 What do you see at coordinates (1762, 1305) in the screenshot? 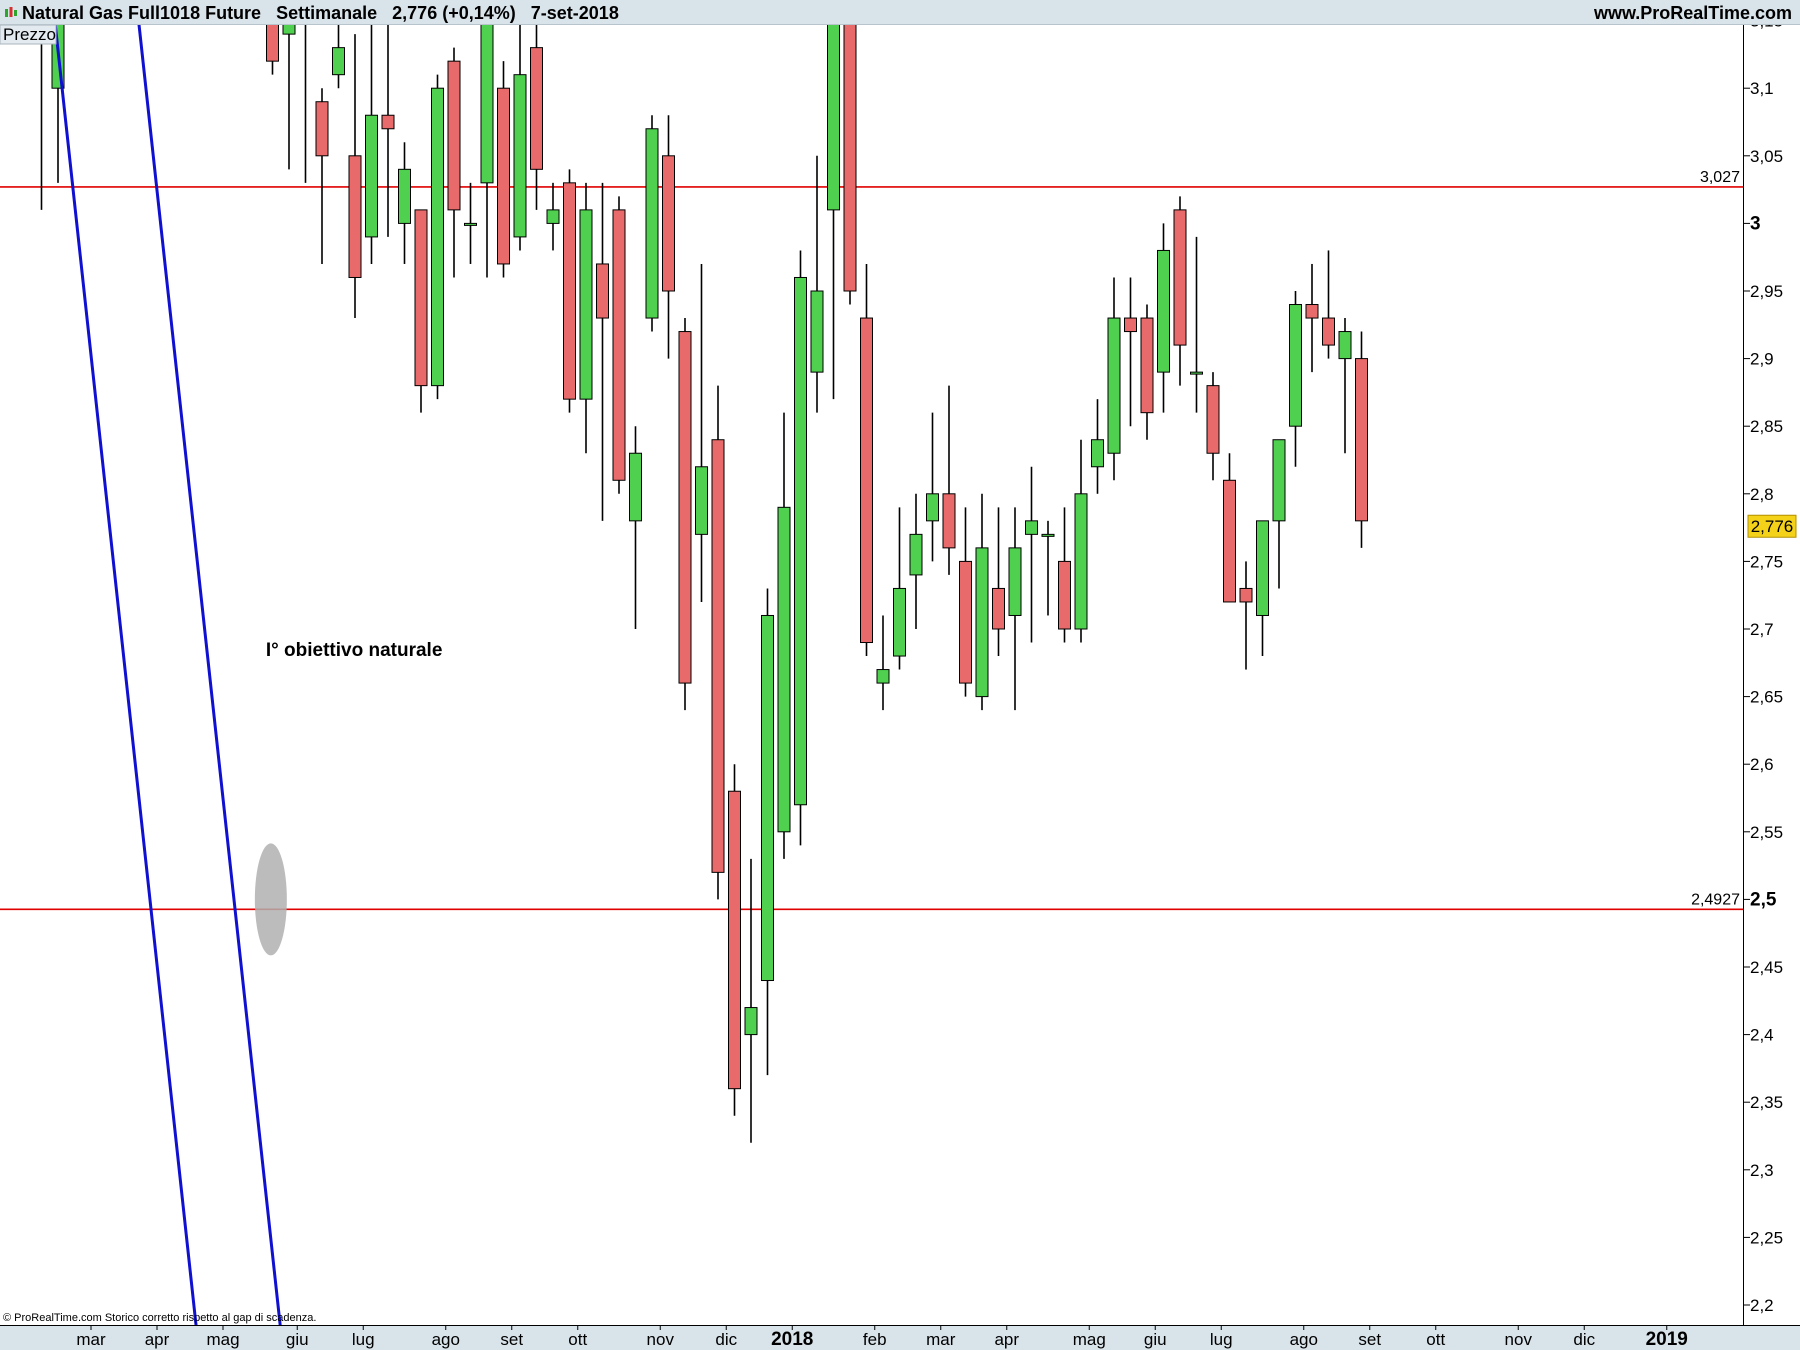
I see `y-tick-label: 2,2` at bounding box center [1762, 1305].